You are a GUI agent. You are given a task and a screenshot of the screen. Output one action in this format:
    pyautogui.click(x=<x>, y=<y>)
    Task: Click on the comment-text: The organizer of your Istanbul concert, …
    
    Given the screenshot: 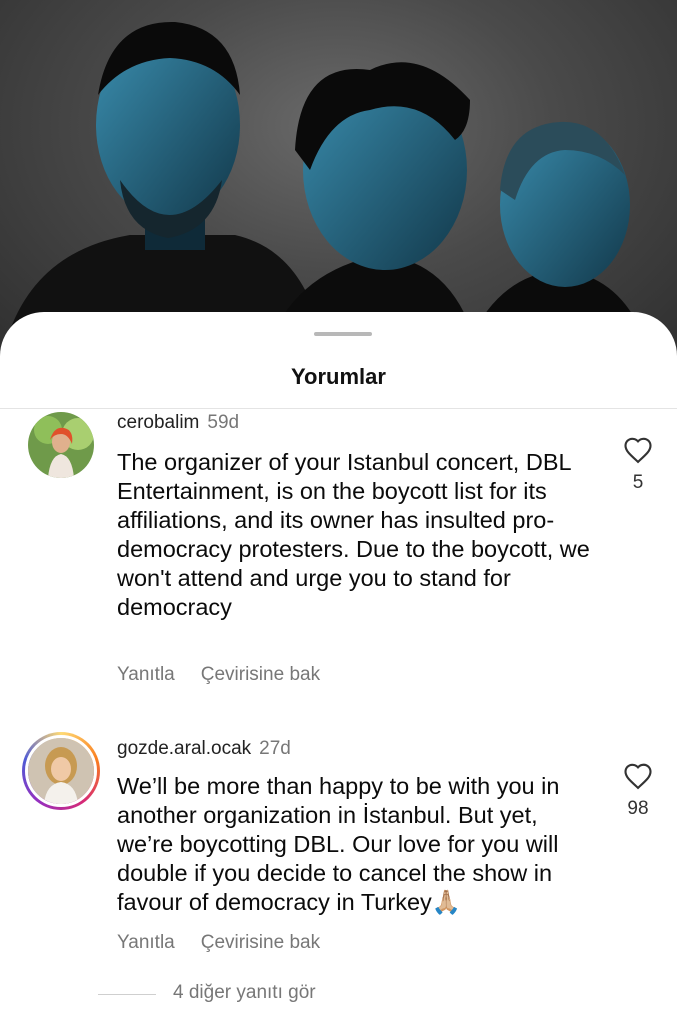 What is the action you would take?
    pyautogui.click(x=353, y=534)
    